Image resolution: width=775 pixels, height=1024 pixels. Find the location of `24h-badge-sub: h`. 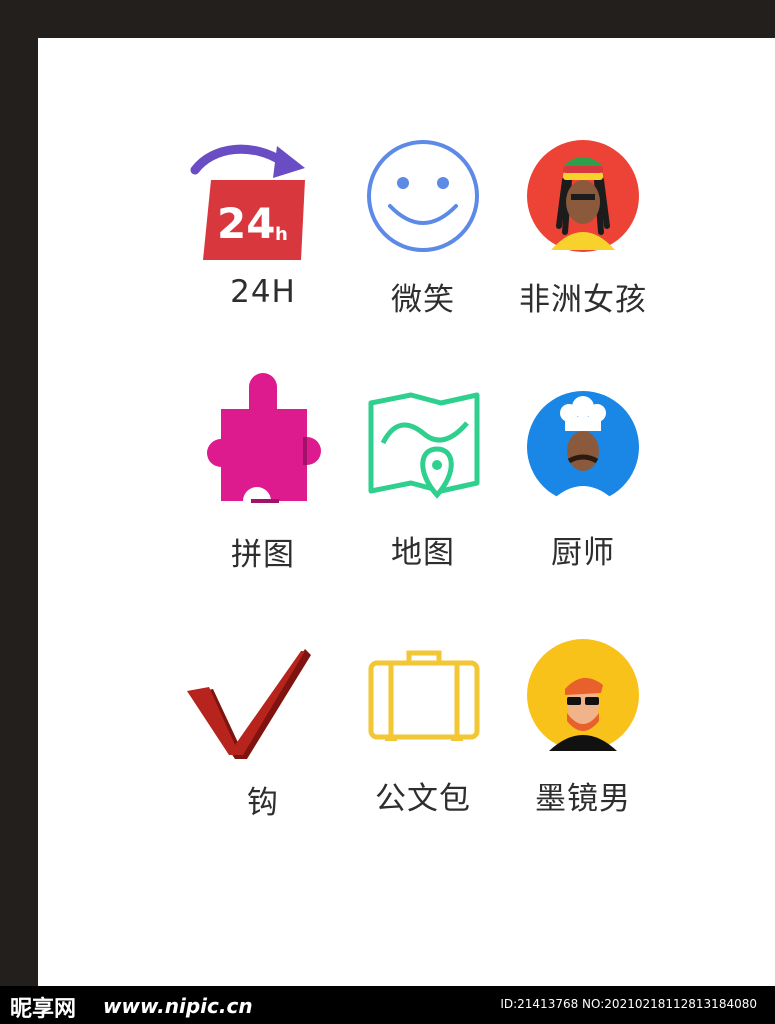

24h-badge-sub: h is located at coordinates (281, 234).